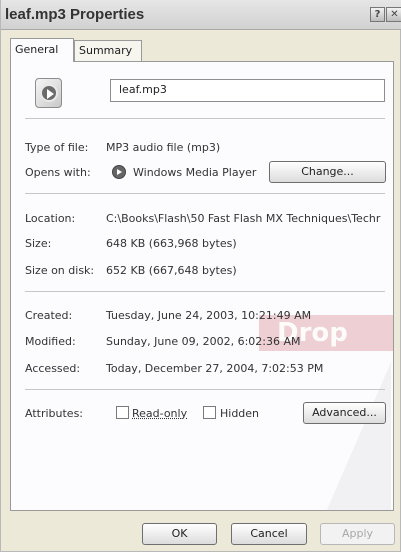  What do you see at coordinates (108, 50) in the screenshot?
I see `tab-summary: Summary` at bounding box center [108, 50].